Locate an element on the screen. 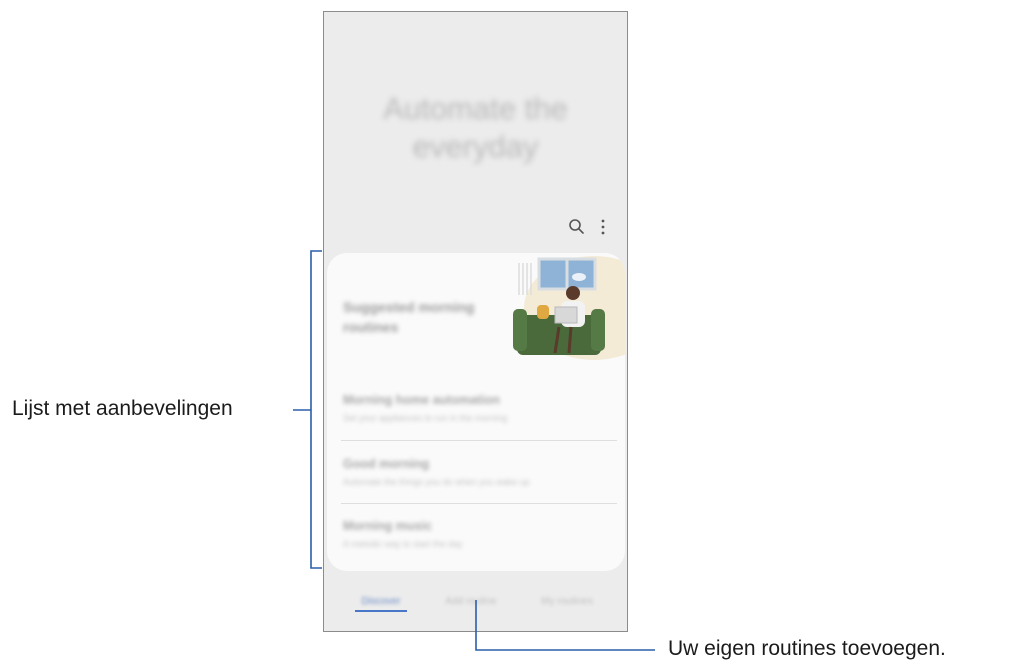  callout-recommendations-list: Lijst met aanbevelingen is located at coordinates (122, 408).